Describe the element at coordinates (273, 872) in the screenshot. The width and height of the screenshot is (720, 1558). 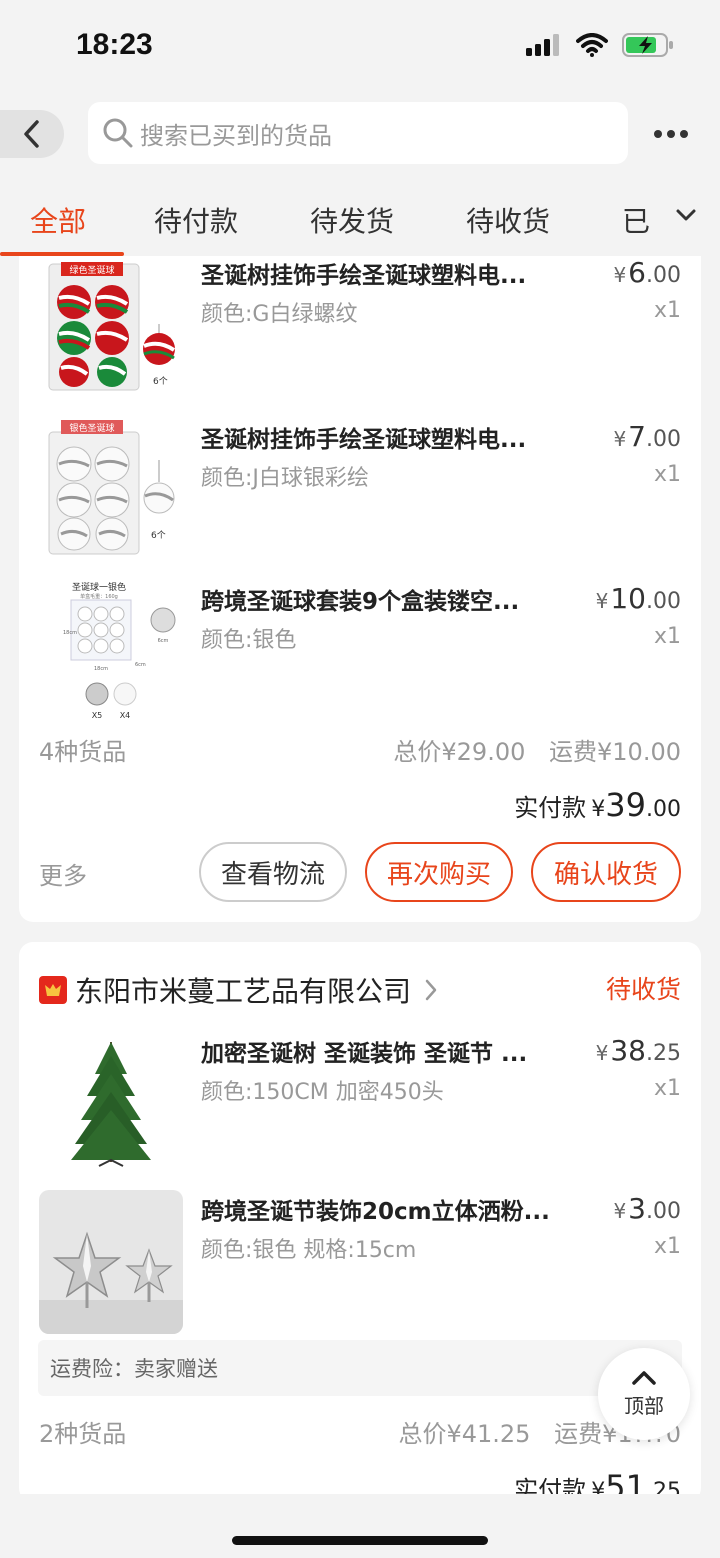
I see `view-logistics-button: 查看物流` at that location.